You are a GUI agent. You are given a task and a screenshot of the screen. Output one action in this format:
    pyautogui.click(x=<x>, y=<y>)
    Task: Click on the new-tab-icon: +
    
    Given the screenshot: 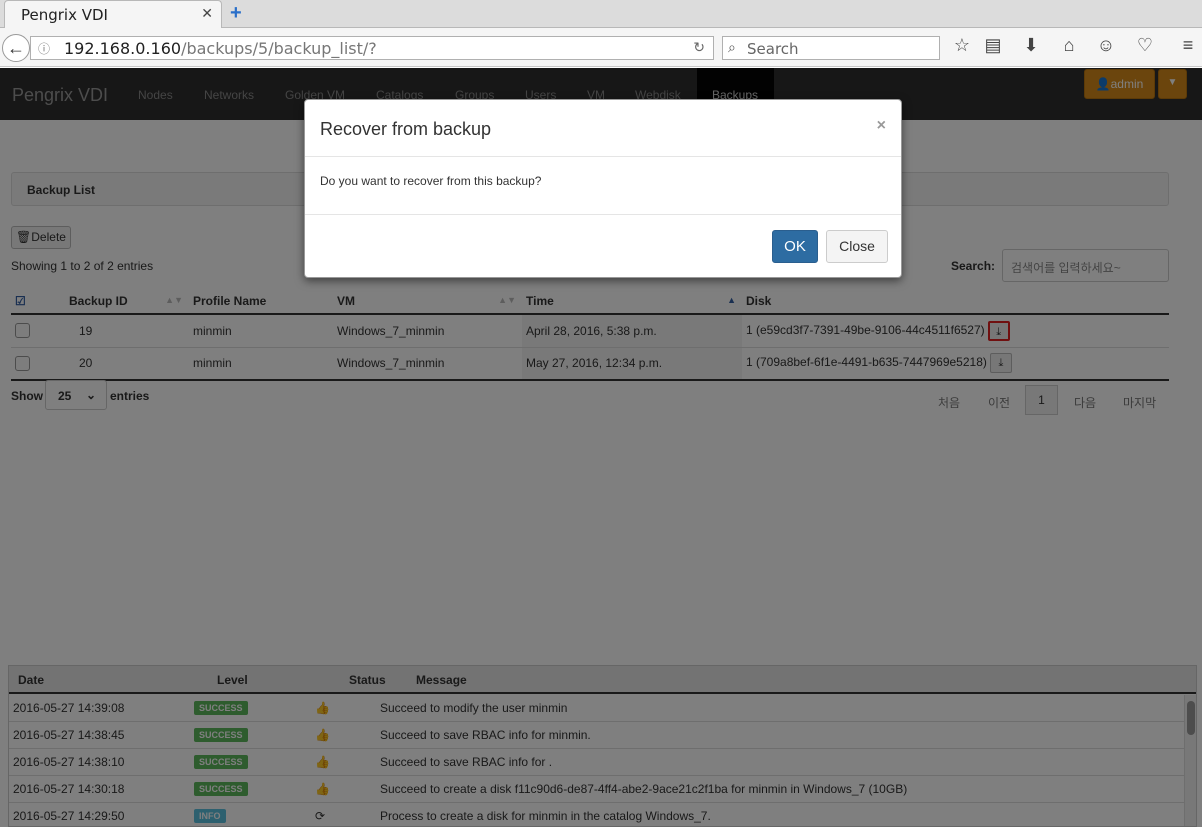 What is the action you would take?
    pyautogui.click(x=236, y=13)
    